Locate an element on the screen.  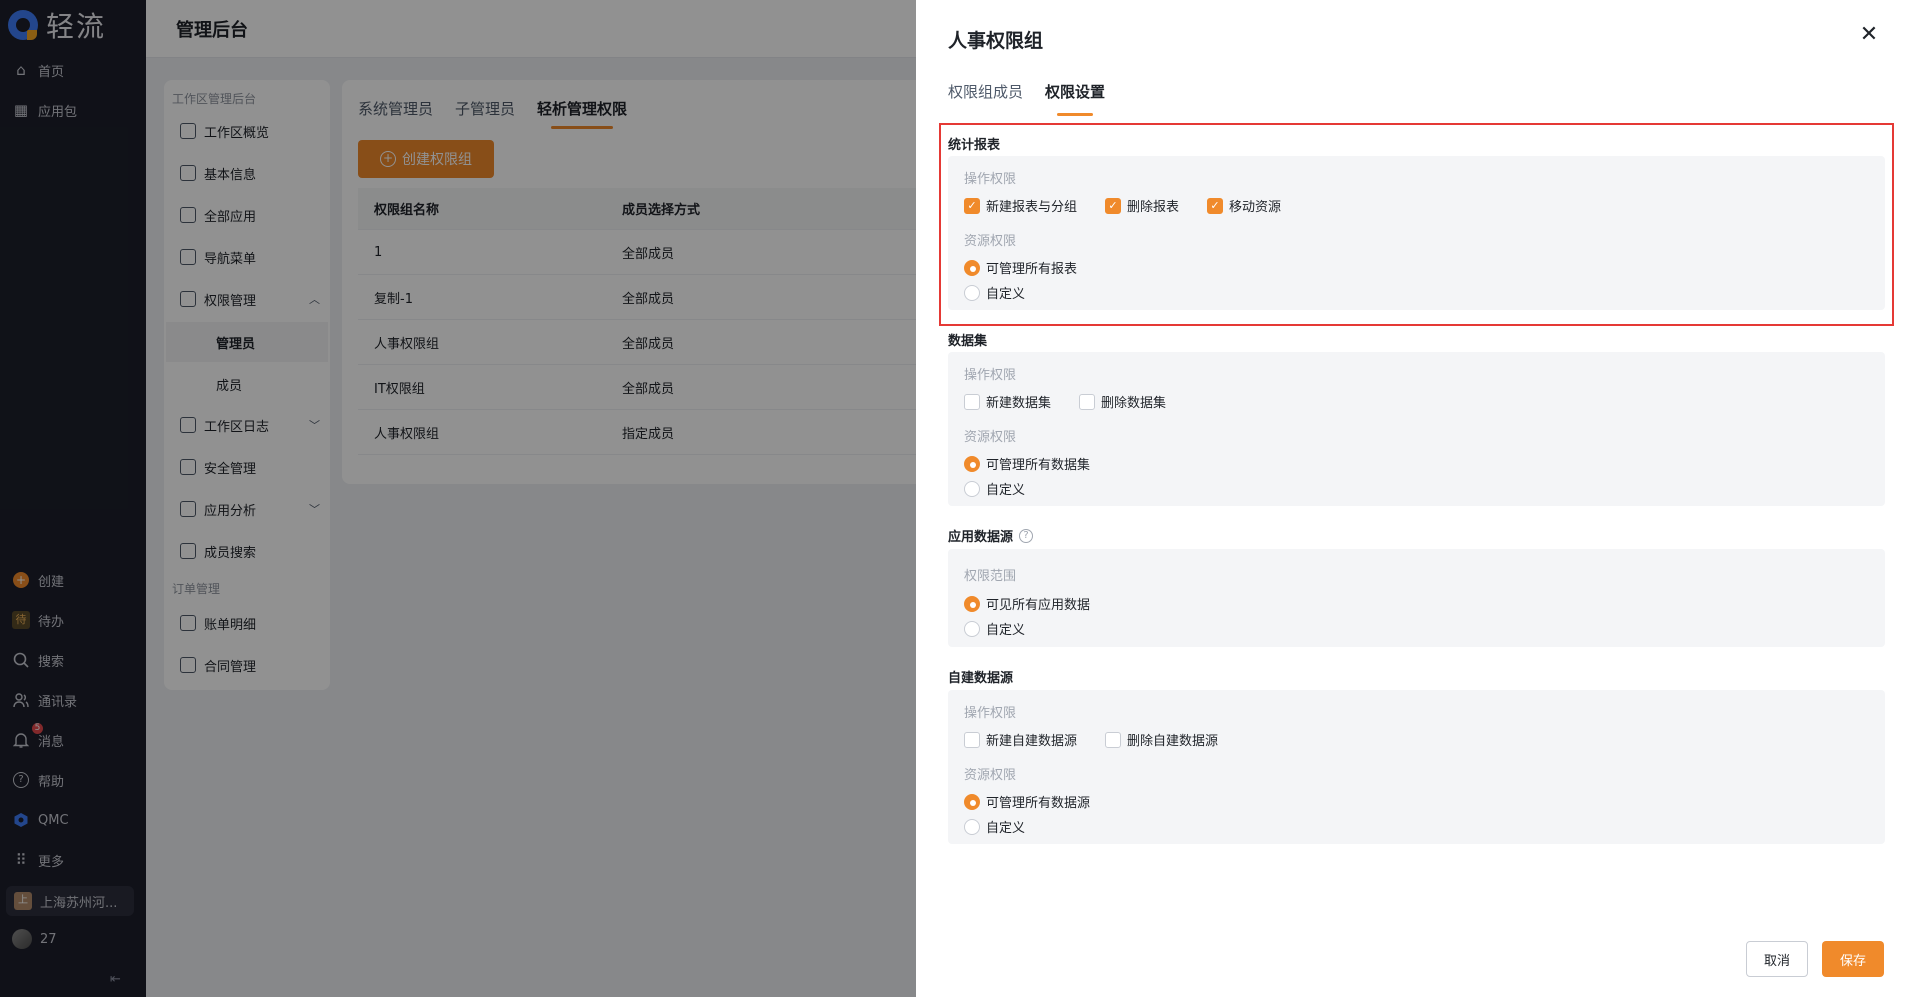
cancel-button: 取消 is located at coordinates (1777, 959).